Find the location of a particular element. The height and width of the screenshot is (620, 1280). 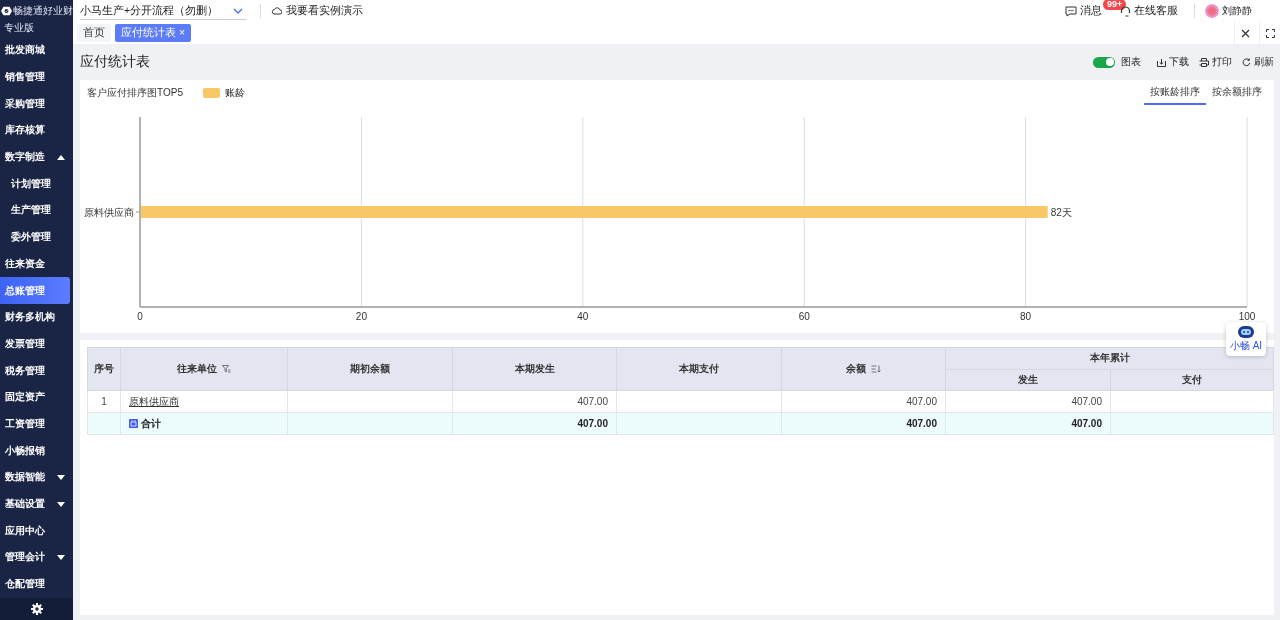

sidebar-item: 固定资产 is located at coordinates (36, 397).